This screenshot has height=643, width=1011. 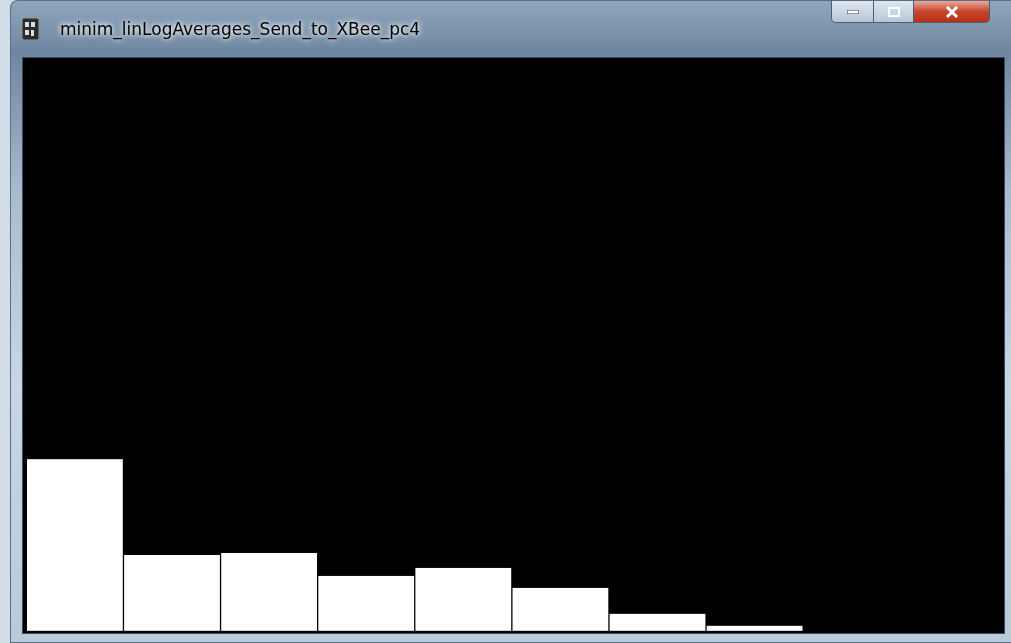 I want to click on minimize-button, so click(x=852, y=12).